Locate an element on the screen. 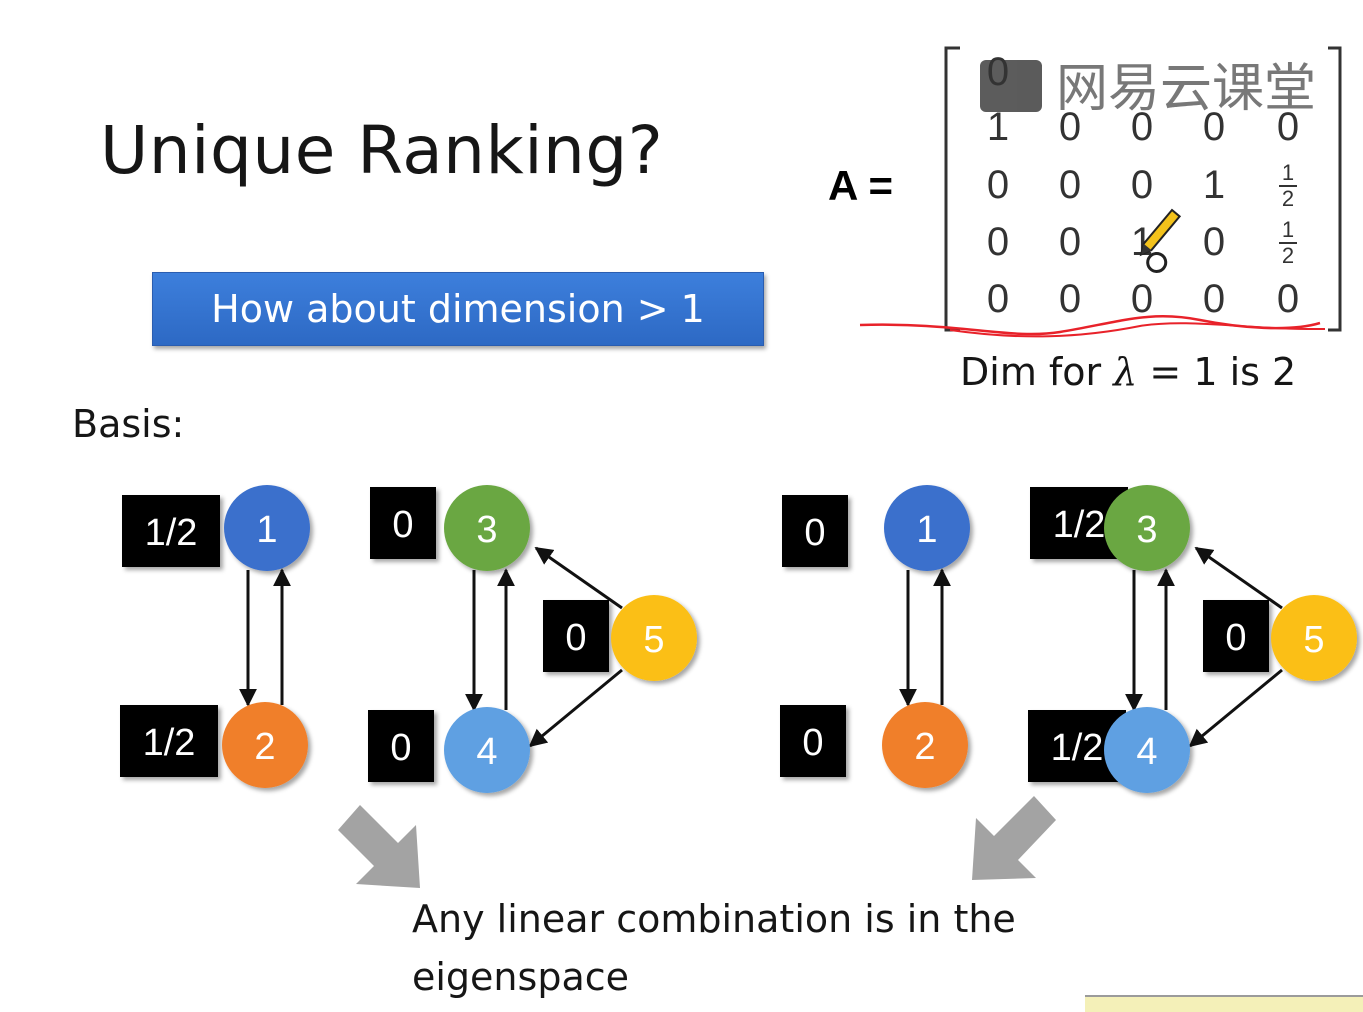  matrix-right-bracket is located at coordinates (1335, 189).